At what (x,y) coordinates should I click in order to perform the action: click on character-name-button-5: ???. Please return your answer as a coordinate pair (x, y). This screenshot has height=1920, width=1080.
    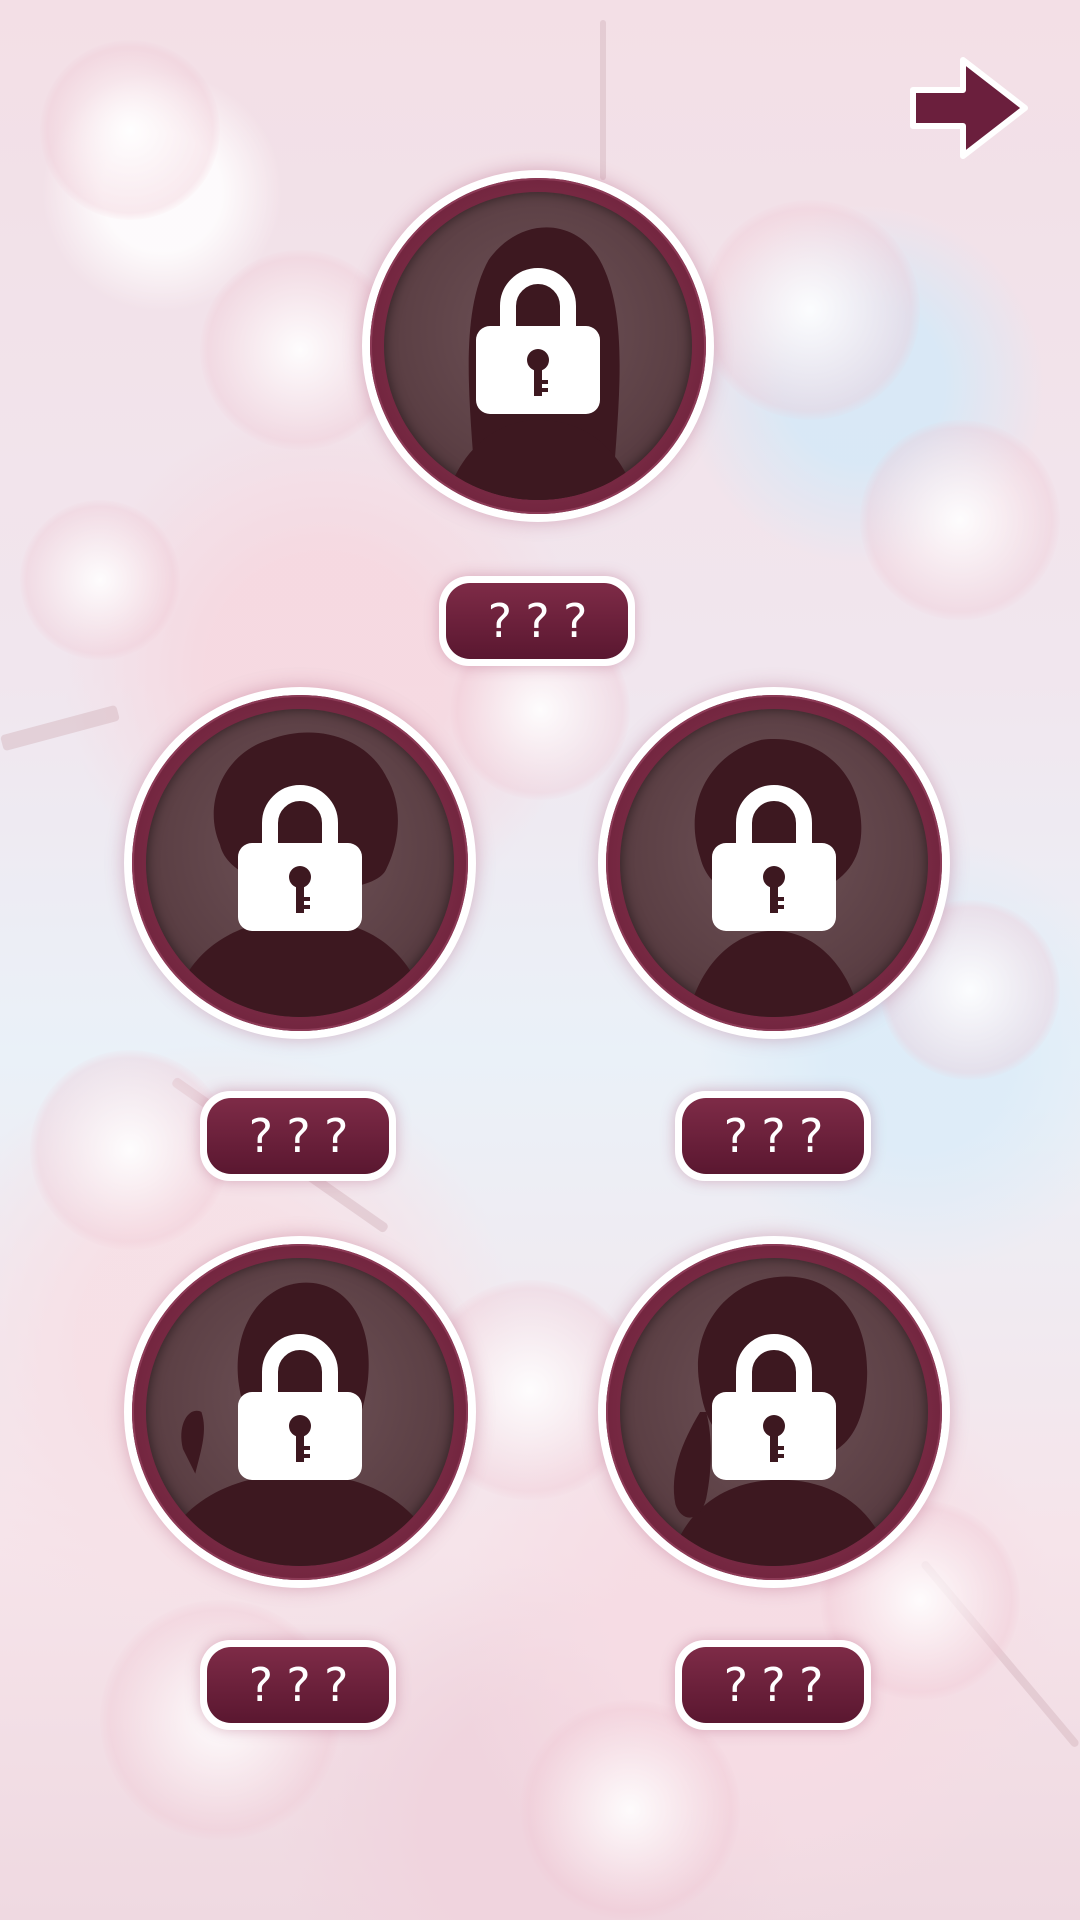
    Looking at the image, I should click on (773, 1685).